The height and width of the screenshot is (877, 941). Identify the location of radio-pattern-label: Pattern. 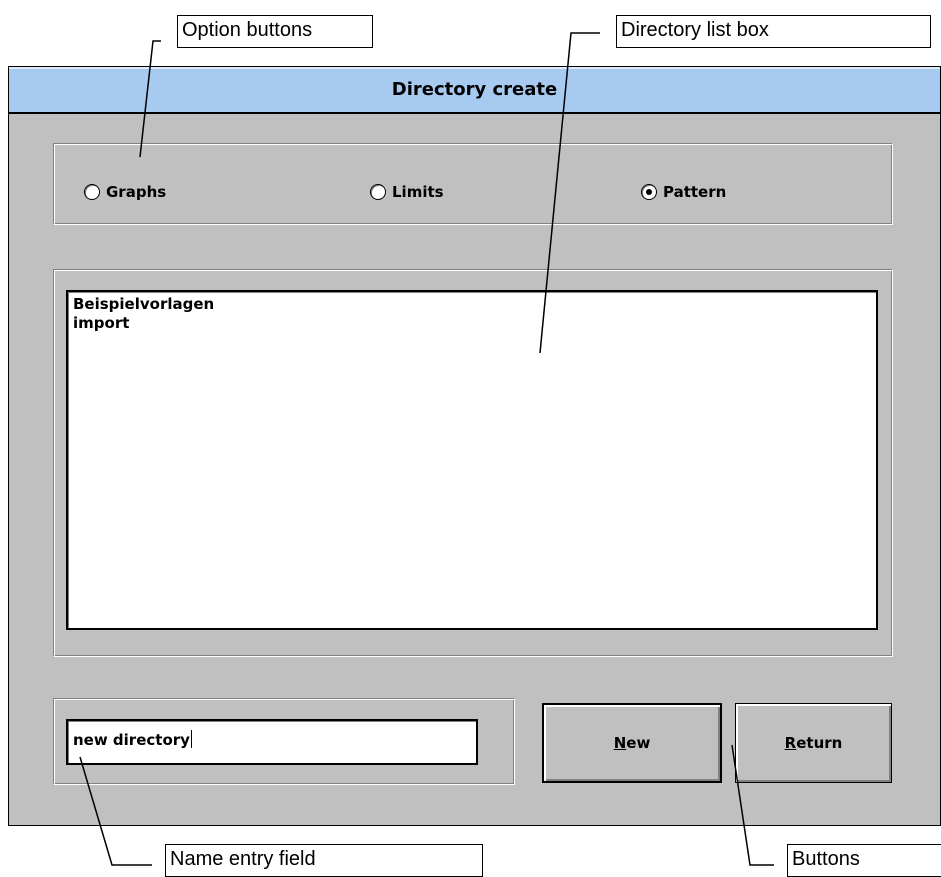
(695, 192).